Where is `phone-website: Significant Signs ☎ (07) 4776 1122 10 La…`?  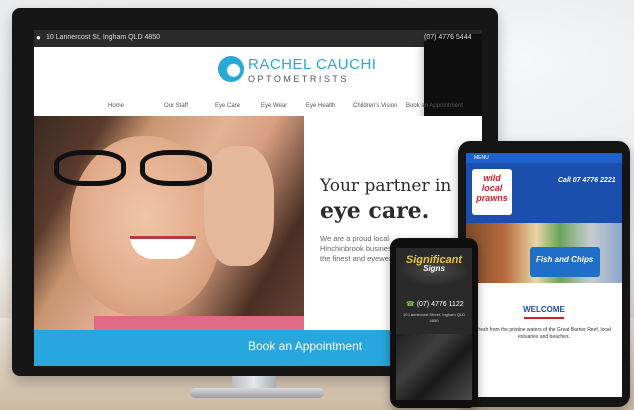
phone-website: Significant Signs ☎ (07) 4776 1122 10 La… is located at coordinates (434, 324).